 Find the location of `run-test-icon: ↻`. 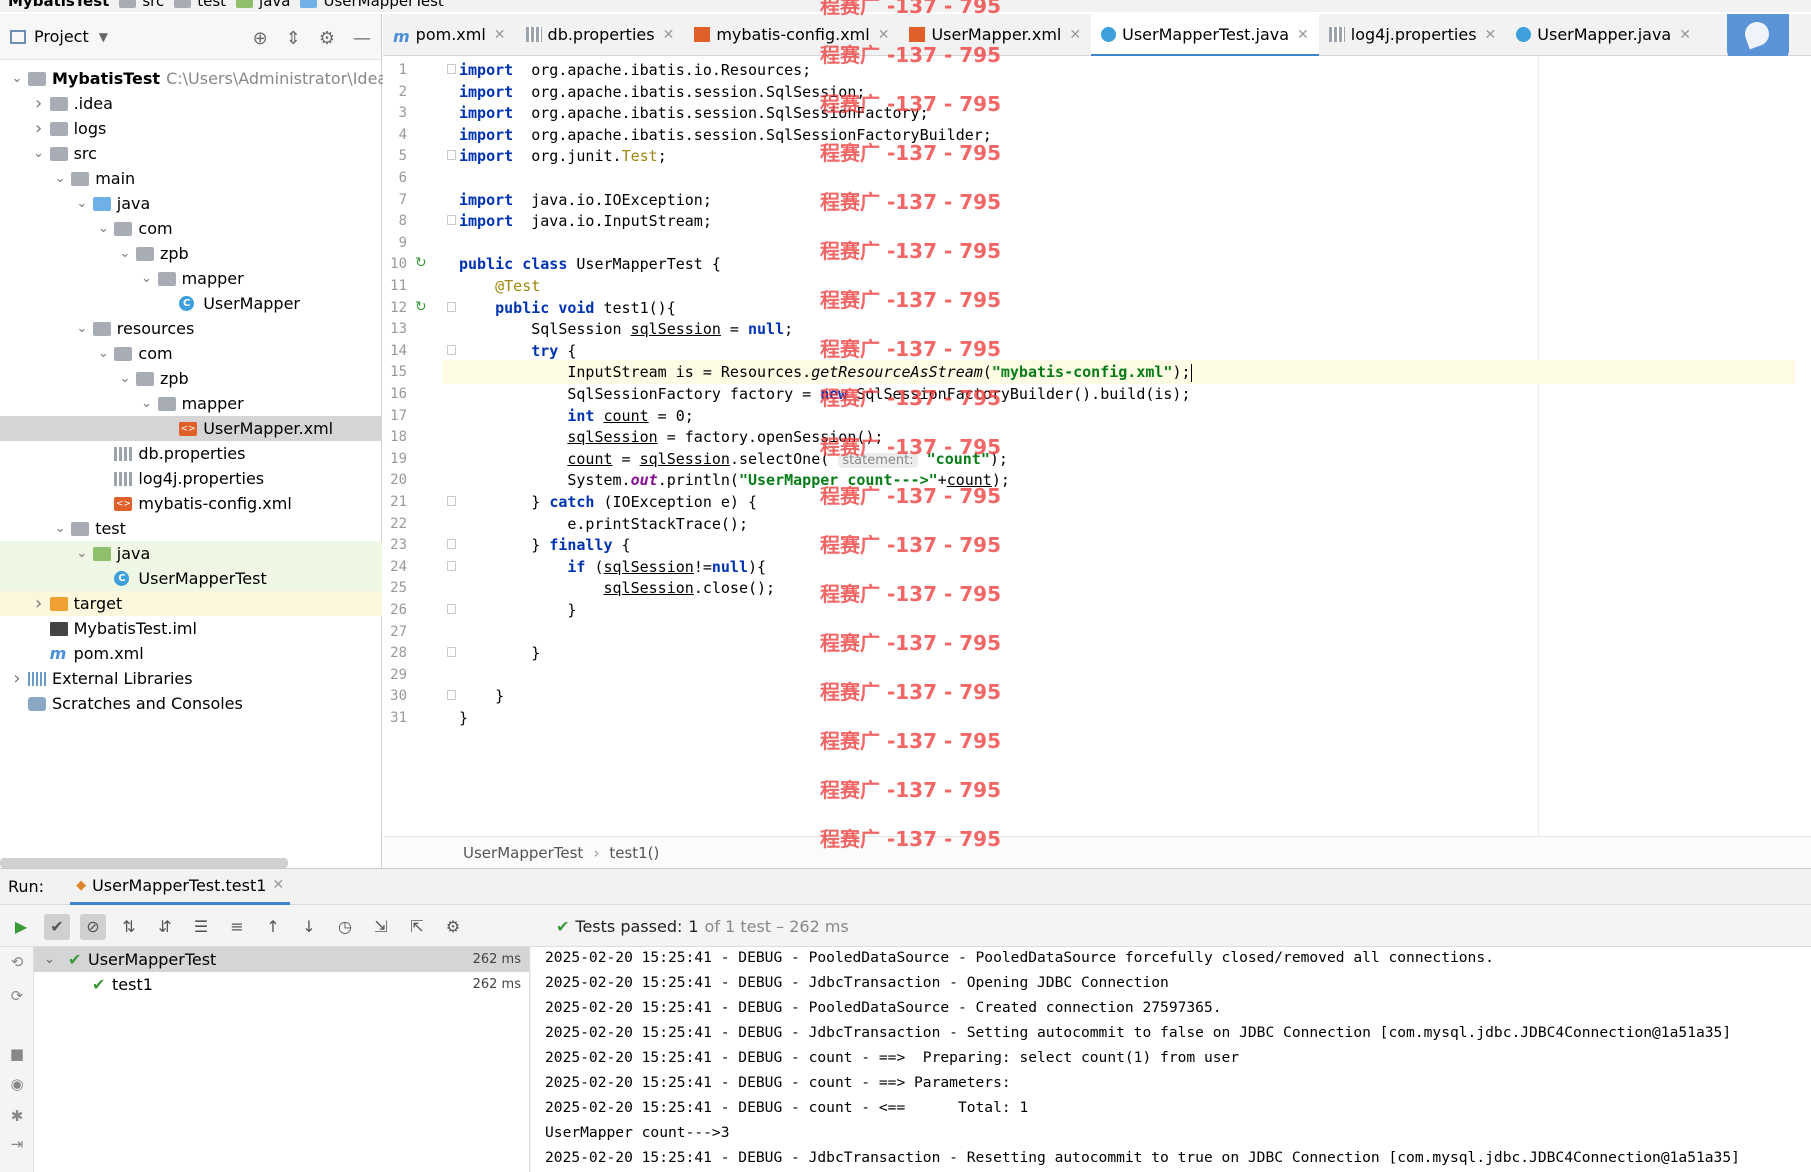

run-test-icon: ↻ is located at coordinates (422, 263).